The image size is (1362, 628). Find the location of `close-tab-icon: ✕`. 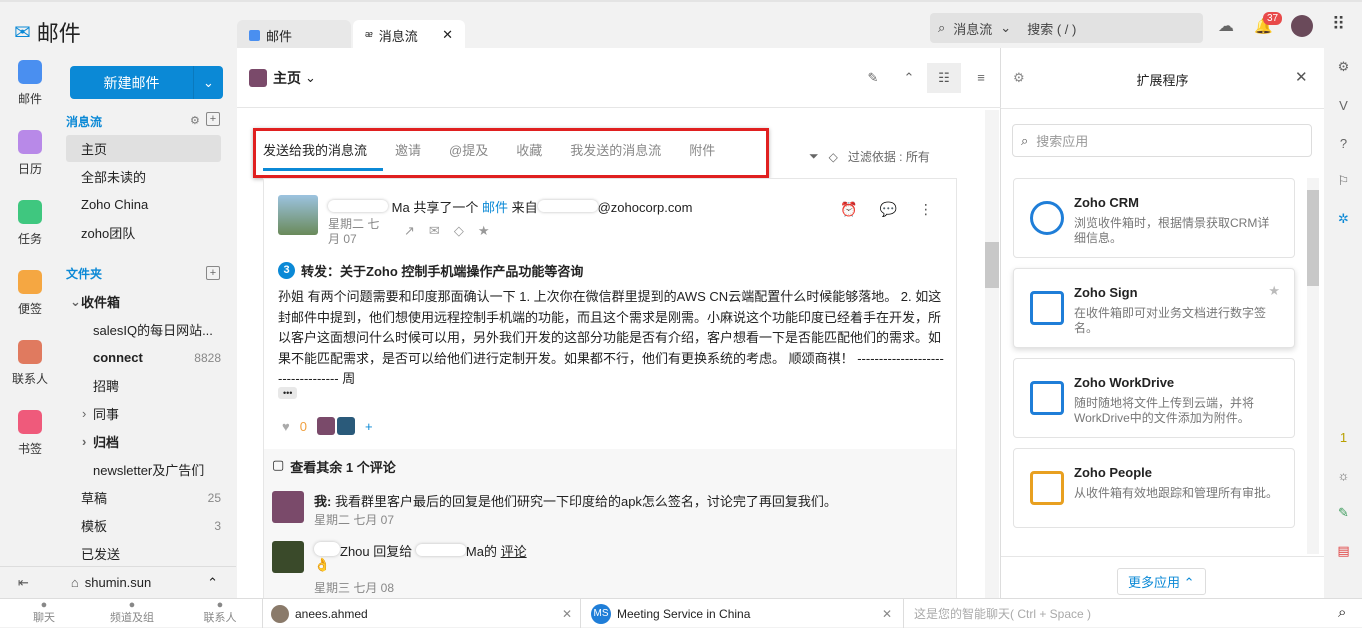

close-tab-icon: ✕ is located at coordinates (447, 35).